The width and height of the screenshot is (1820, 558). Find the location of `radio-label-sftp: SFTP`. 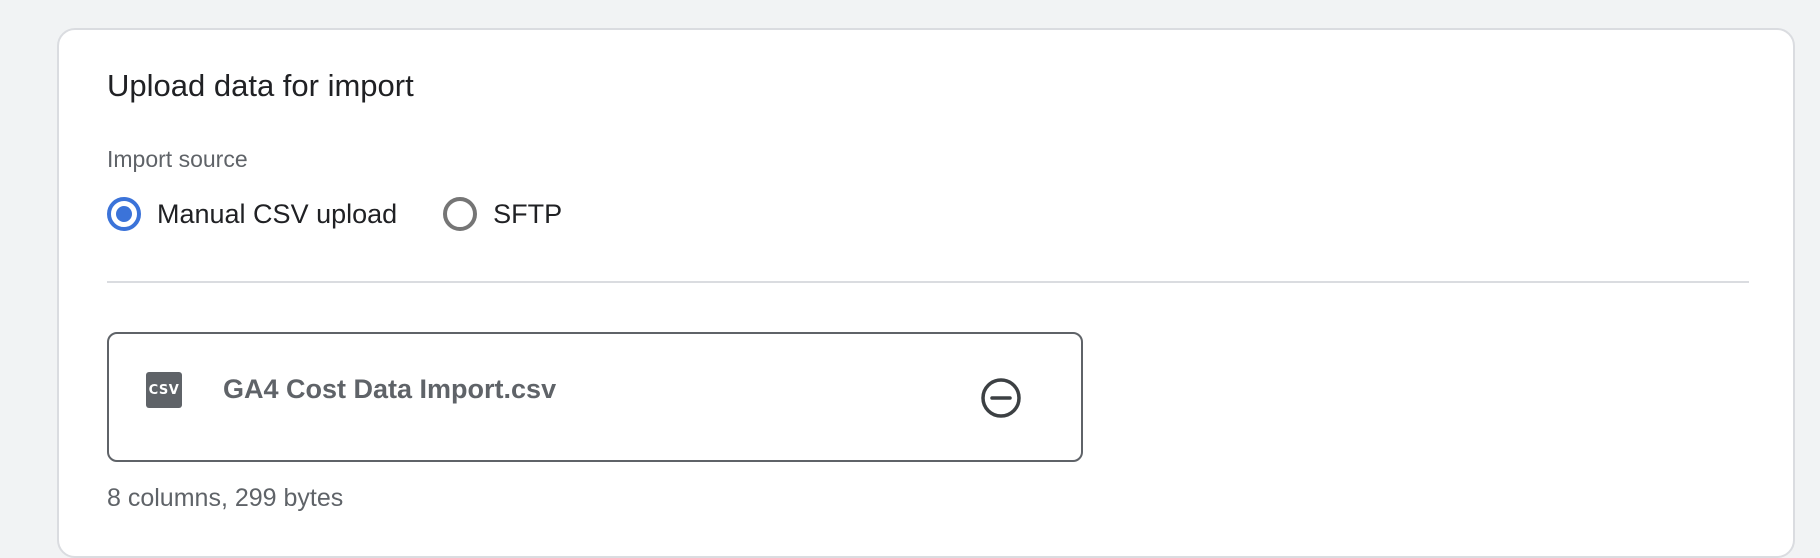

radio-label-sftp: SFTP is located at coordinates (528, 214).